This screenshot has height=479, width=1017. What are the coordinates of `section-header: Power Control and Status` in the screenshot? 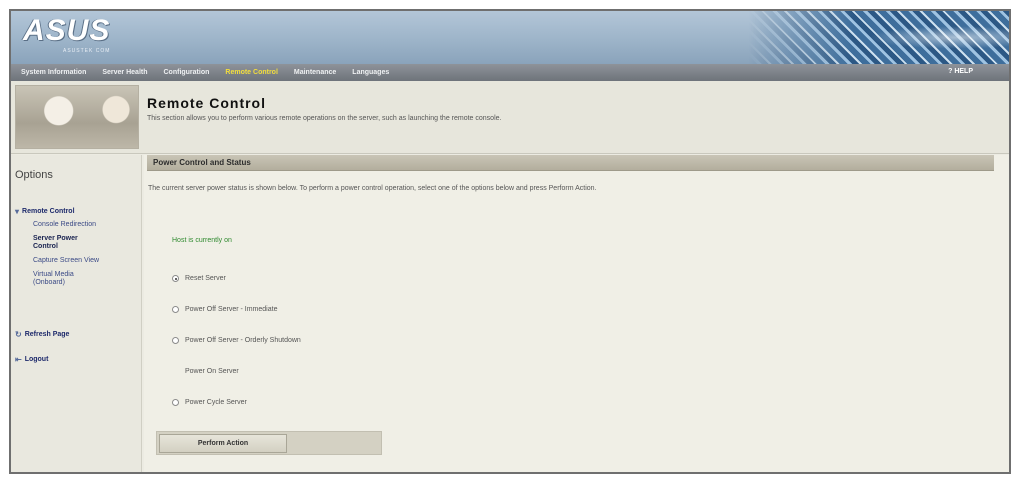 It's located at (570, 163).